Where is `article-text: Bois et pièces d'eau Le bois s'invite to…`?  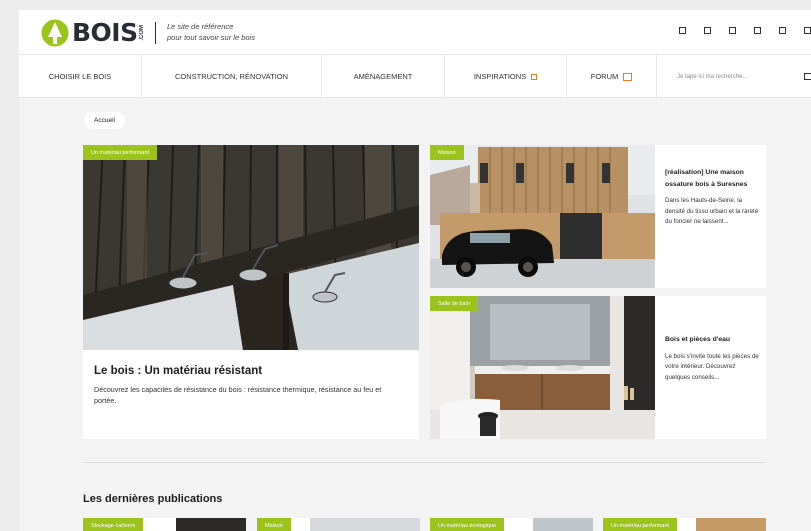
article-text: Bois et pièces d'eau Le bois s'invite to… is located at coordinates (712, 358).